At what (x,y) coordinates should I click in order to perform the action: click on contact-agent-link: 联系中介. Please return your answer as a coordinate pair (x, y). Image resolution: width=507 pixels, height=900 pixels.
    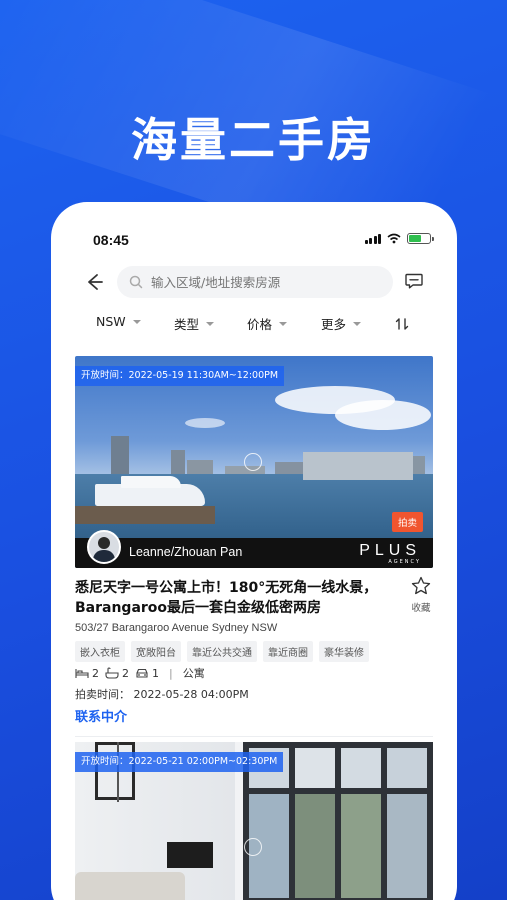
    Looking at the image, I should click on (101, 715).